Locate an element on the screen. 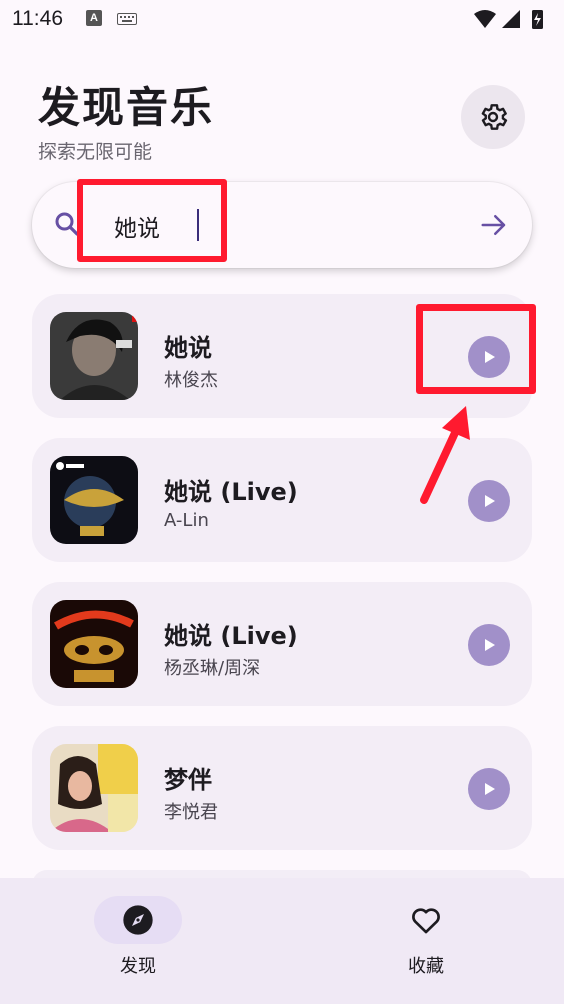 The width and height of the screenshot is (564, 1004). song-artist: 杨丞琳/周深 is located at coordinates (212, 668).